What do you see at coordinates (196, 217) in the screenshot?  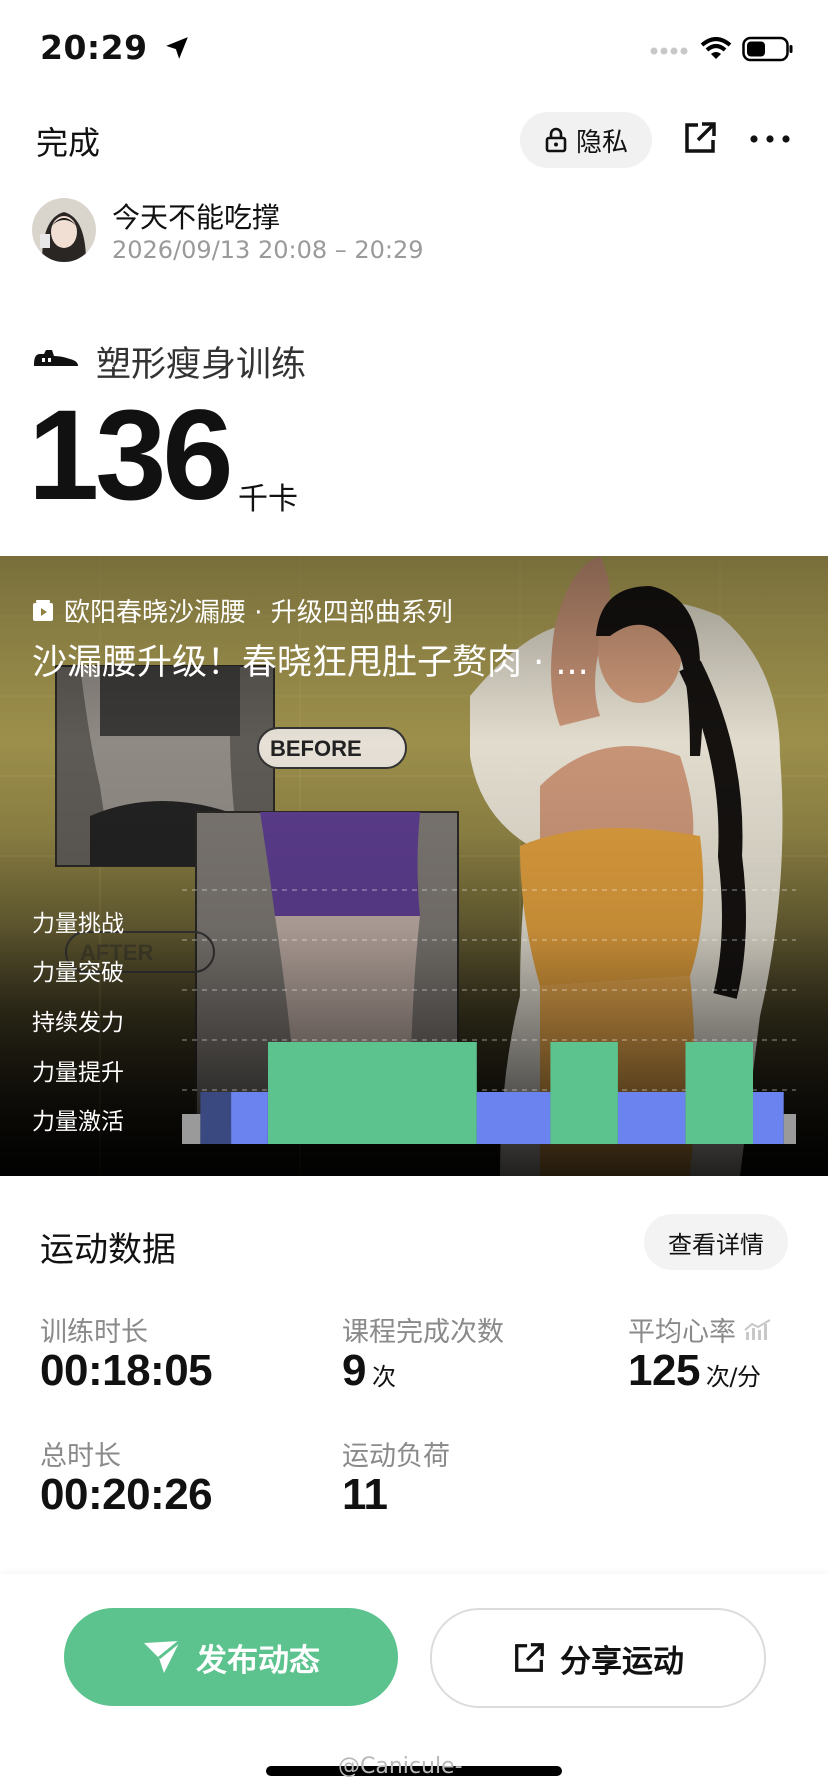 I see `username: 今天不能吃撑` at bounding box center [196, 217].